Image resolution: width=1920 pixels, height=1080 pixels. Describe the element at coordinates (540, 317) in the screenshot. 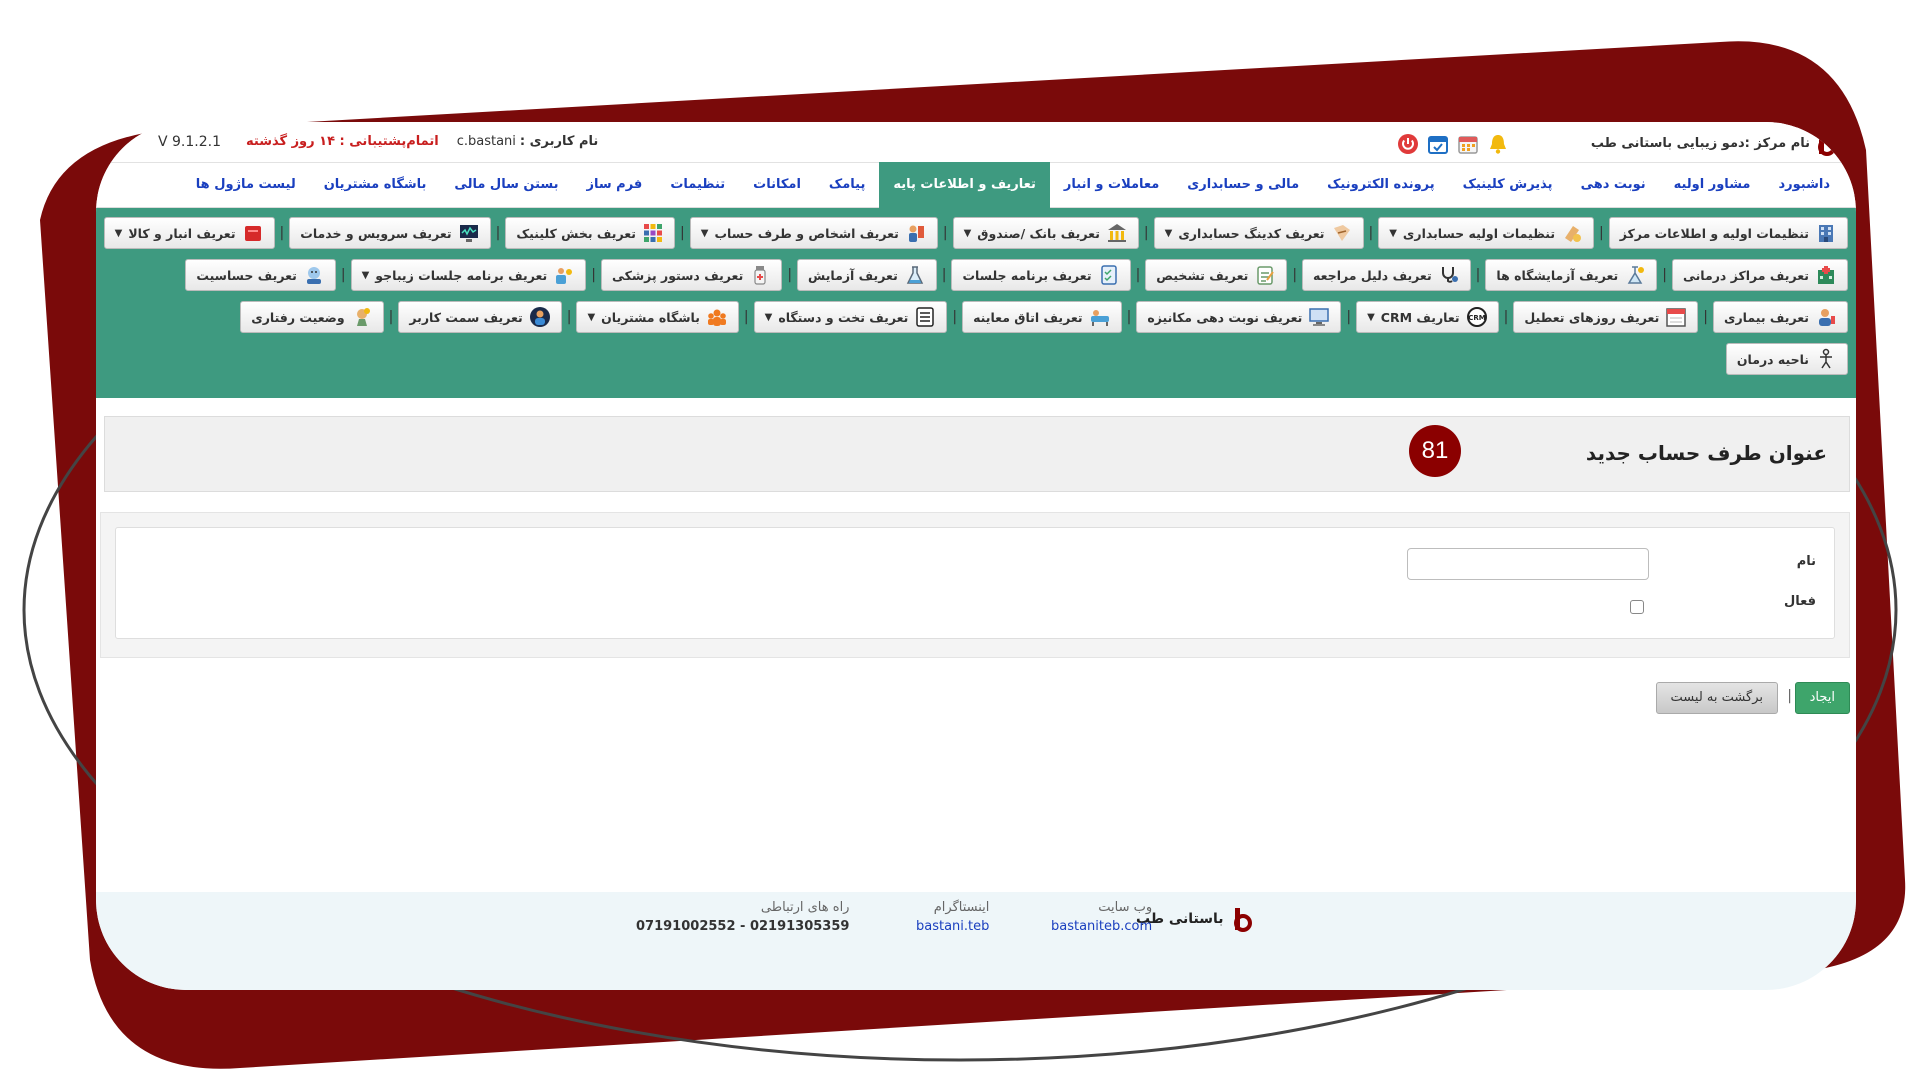

I see `user-role-icon` at that location.